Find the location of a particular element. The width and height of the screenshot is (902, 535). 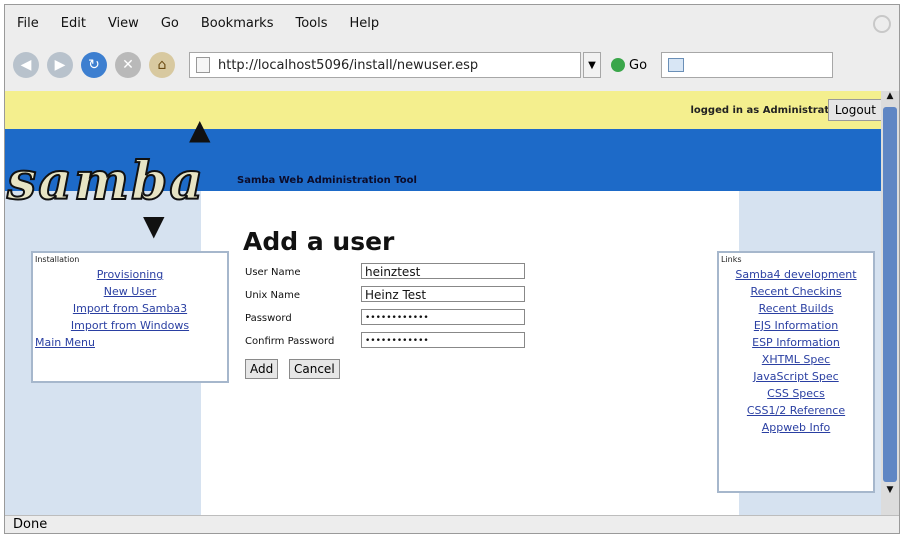

logout-button: Logout is located at coordinates (854, 110).